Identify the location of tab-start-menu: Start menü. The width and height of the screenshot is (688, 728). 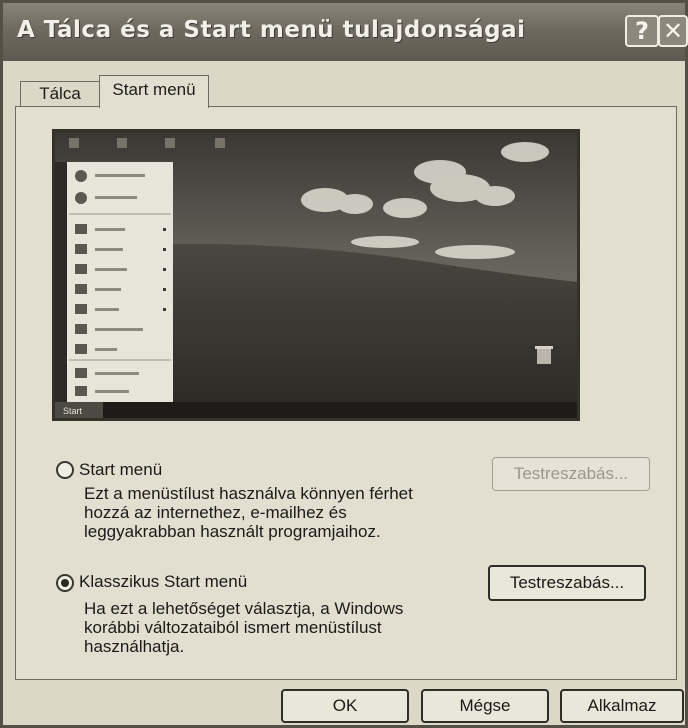
(154, 91).